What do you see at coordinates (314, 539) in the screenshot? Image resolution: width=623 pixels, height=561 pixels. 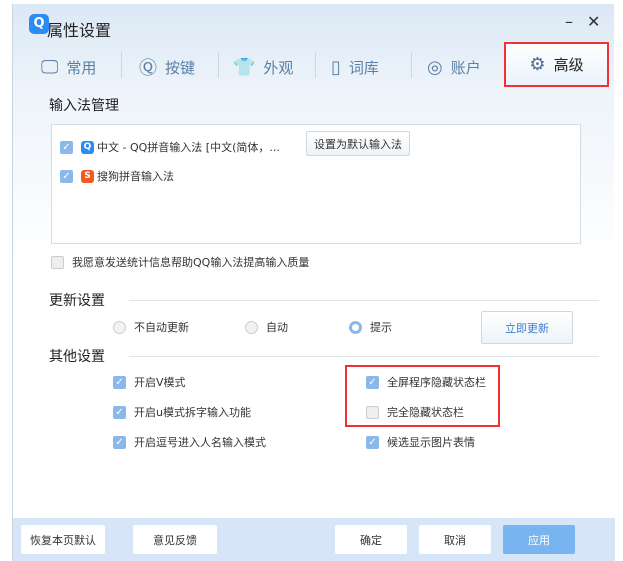 I see `footer-bar: 恢复本页默认 意见反馈 确定 取消 应用` at bounding box center [314, 539].